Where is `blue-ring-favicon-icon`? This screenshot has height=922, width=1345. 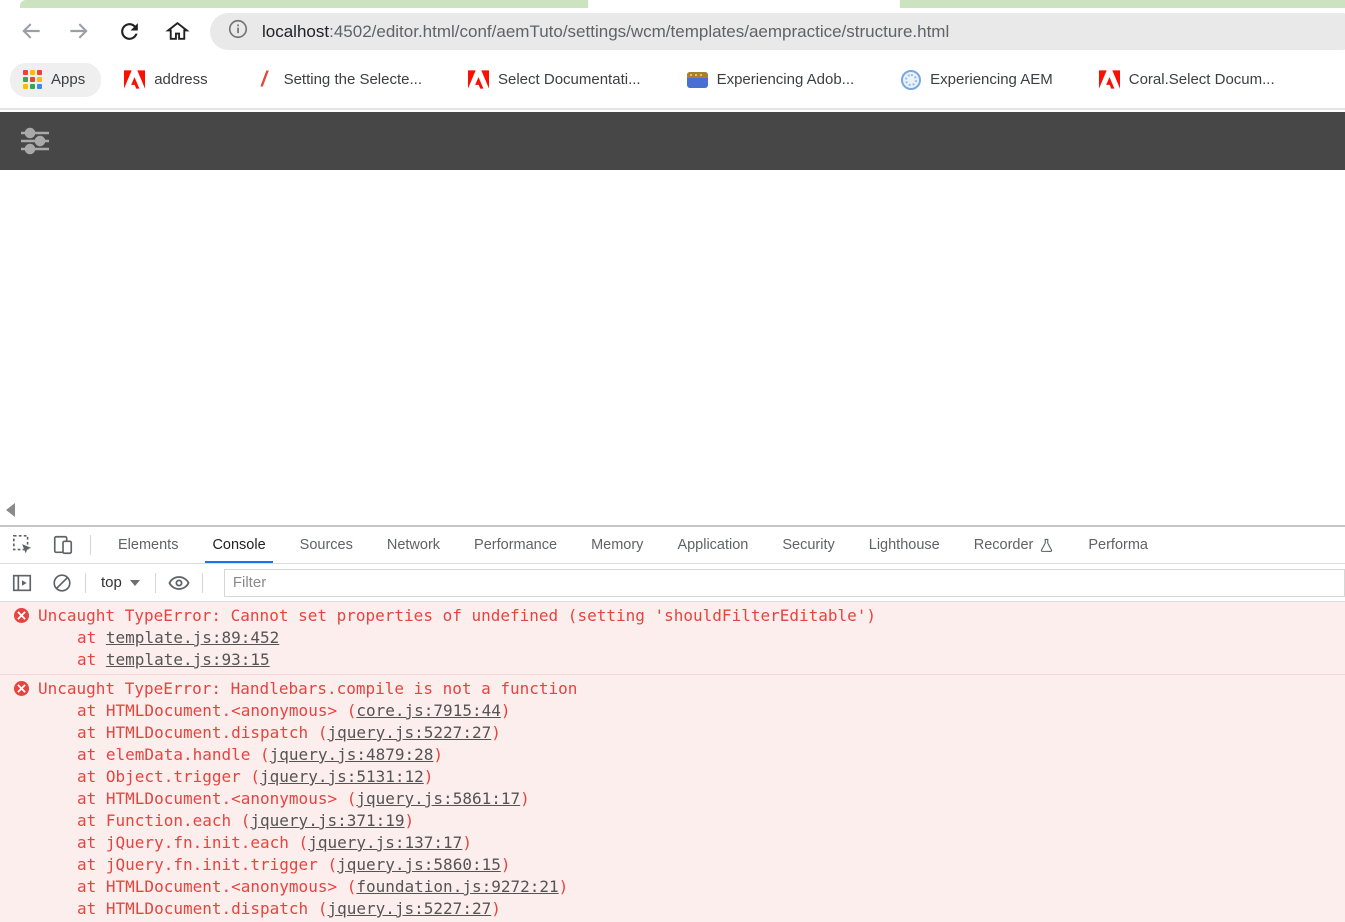
blue-ring-favicon-icon is located at coordinates (910, 79).